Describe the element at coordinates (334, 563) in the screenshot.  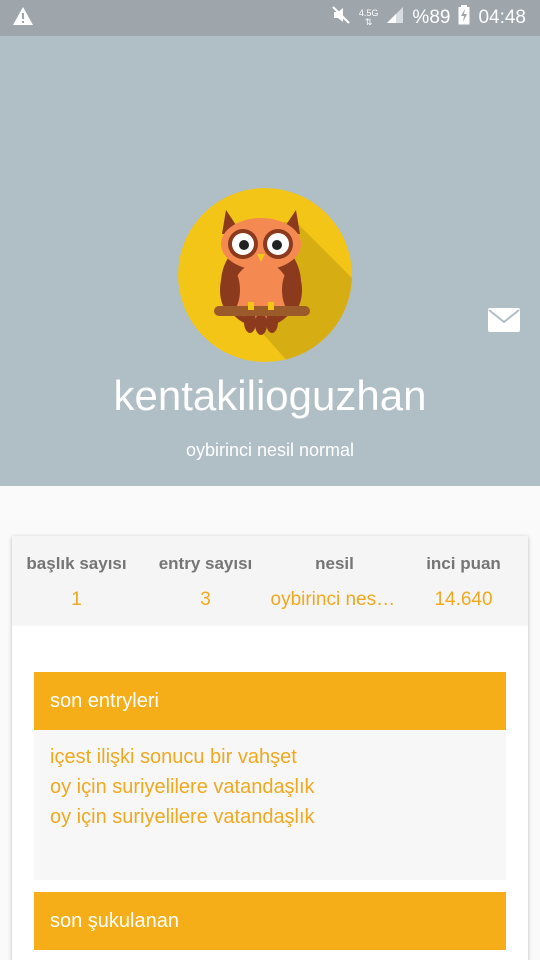
I see `stat-label: nesil` at that location.